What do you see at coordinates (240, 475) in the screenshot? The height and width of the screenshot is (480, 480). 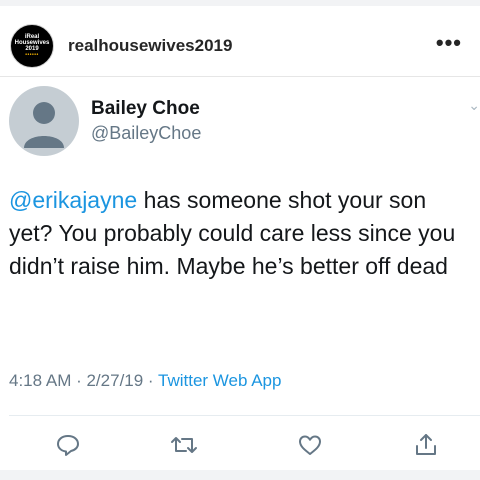 I see `bottom-edge` at bounding box center [240, 475].